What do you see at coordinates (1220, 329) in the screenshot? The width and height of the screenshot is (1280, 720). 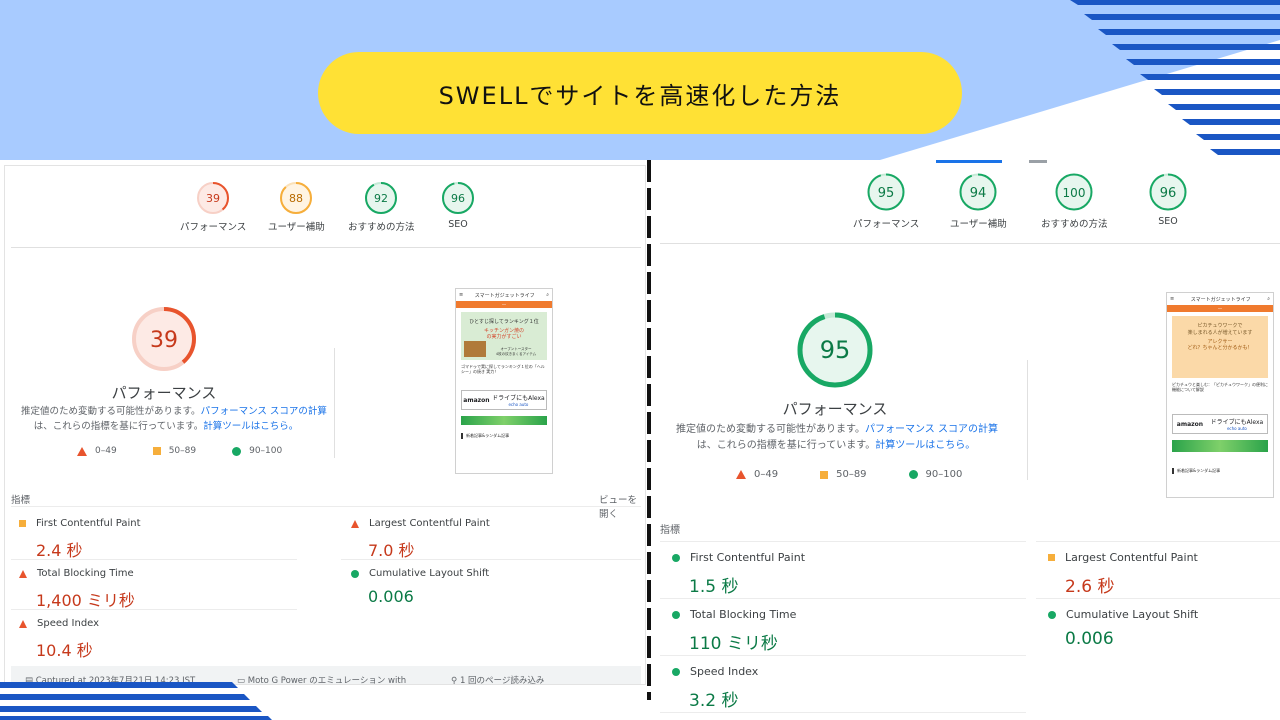 I see `hero-title: ピカチュウワークで 楽しまれる人が増えています` at bounding box center [1220, 329].